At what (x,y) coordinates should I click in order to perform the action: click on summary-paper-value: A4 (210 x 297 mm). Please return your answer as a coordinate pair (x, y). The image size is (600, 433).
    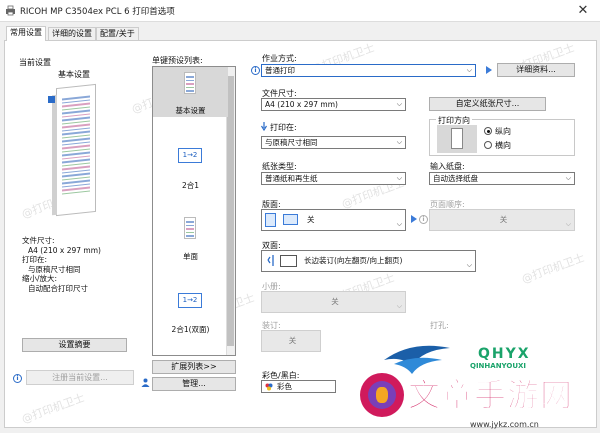
    Looking at the image, I should click on (64, 250).